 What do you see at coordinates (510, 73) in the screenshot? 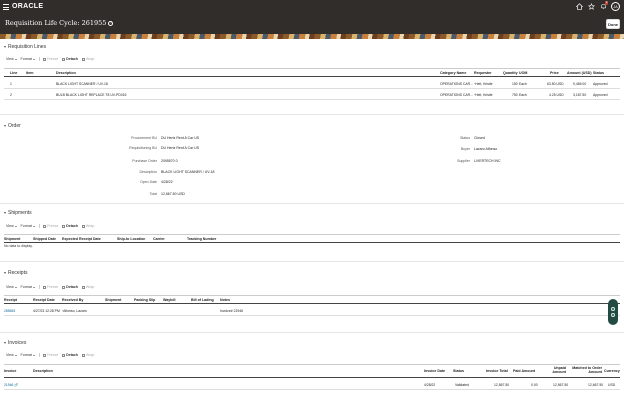
I see `col-quantity: Quantity` at bounding box center [510, 73].